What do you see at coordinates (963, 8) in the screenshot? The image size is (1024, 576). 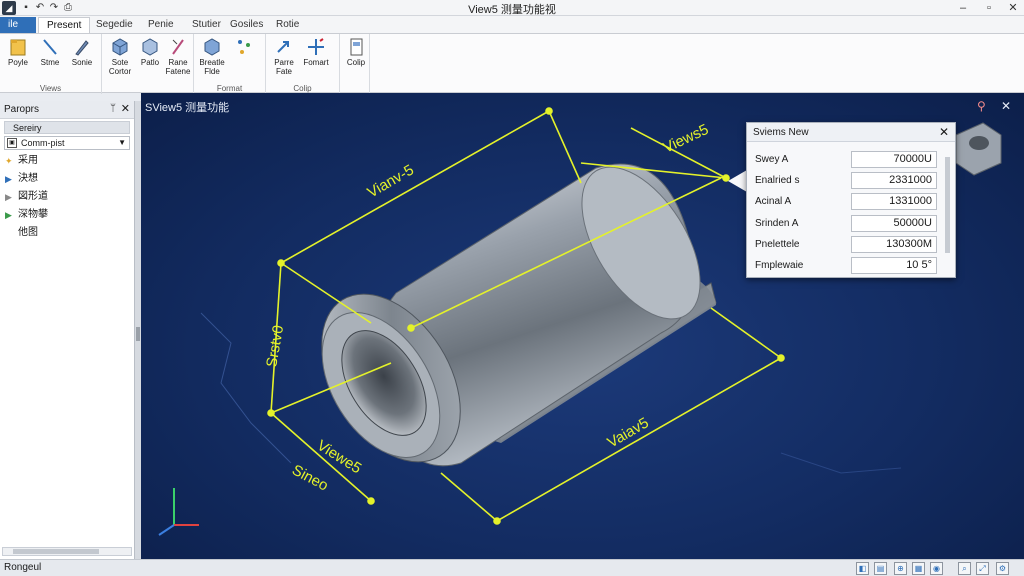 I see `minimize-icon: –` at bounding box center [963, 8].